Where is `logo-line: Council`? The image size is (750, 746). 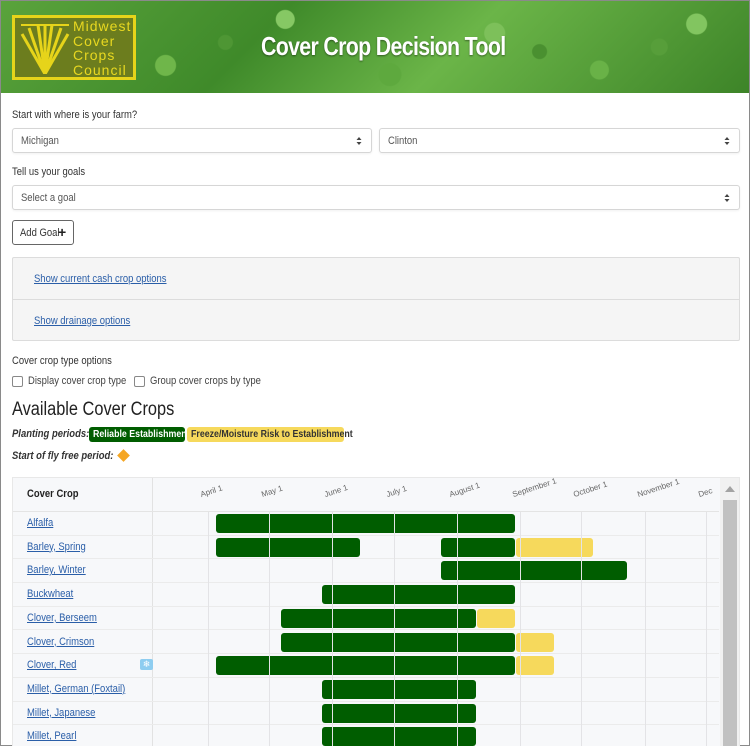 logo-line: Council is located at coordinates (100, 69).